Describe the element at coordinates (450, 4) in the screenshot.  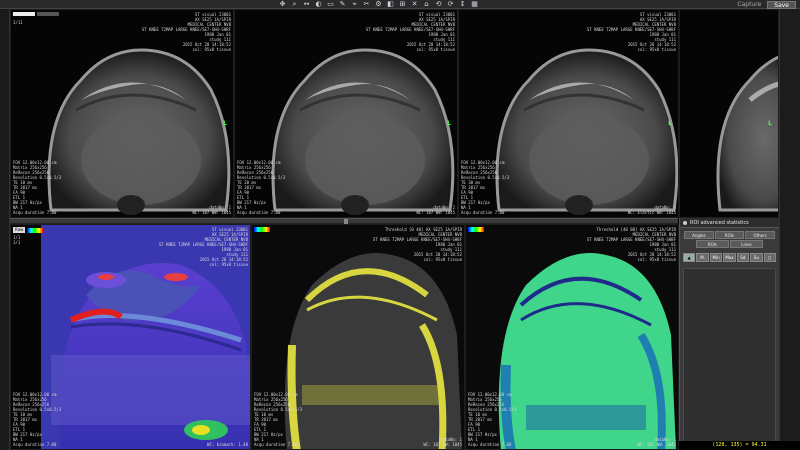
I see `redo-icon: ⟳` at that location.